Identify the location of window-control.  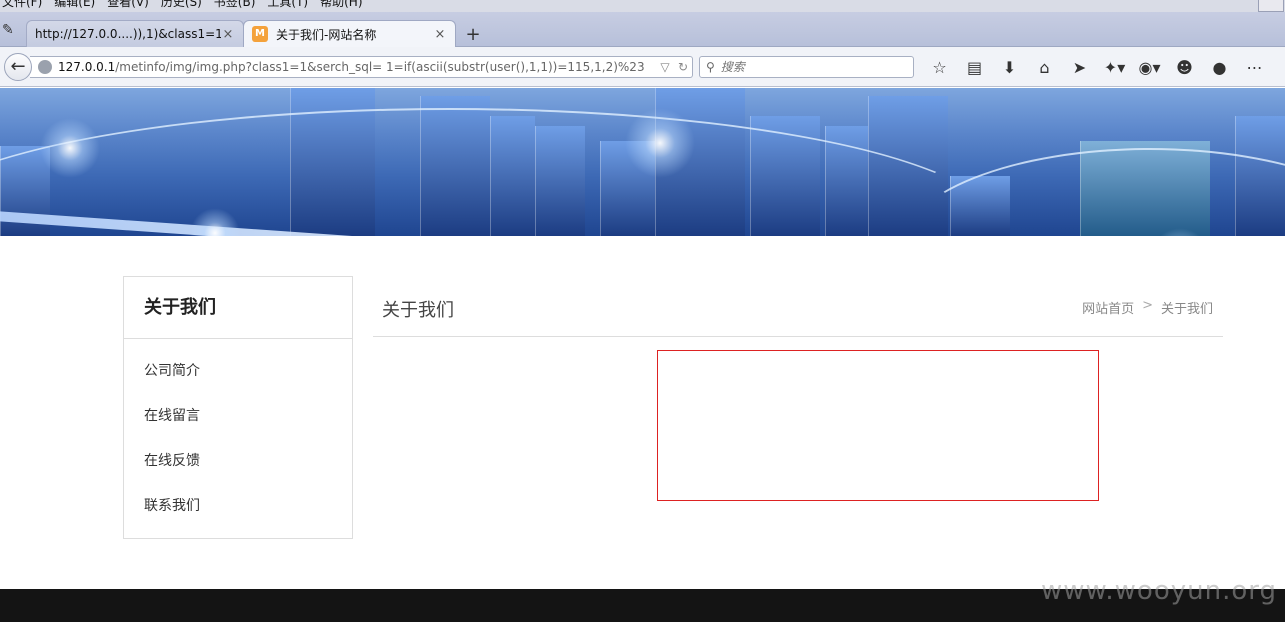
(1271, 6).